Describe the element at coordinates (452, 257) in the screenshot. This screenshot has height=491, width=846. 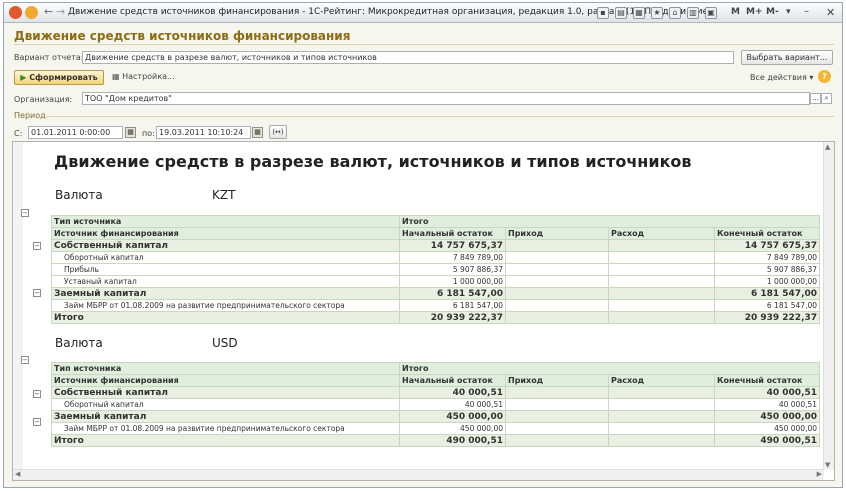
I see `opening-cell: 7 849 789,00` at that location.